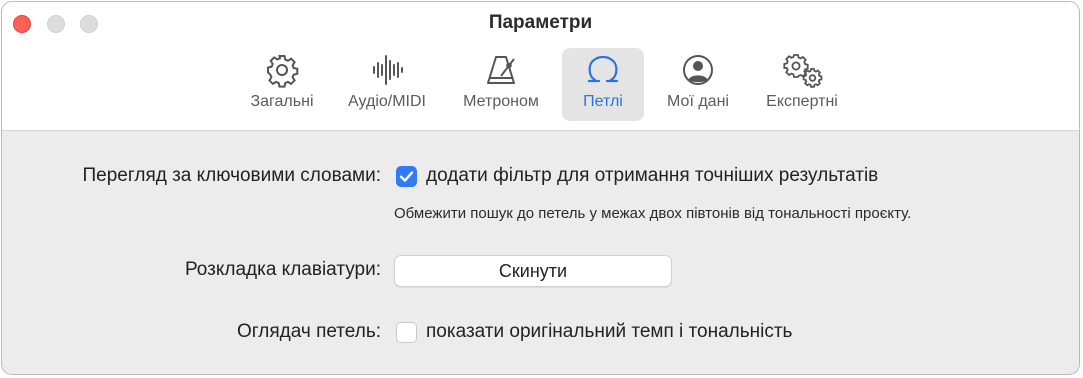 The height and width of the screenshot is (378, 1083). Describe the element at coordinates (533, 271) in the screenshot. I see `reset-button: Скинути` at that location.